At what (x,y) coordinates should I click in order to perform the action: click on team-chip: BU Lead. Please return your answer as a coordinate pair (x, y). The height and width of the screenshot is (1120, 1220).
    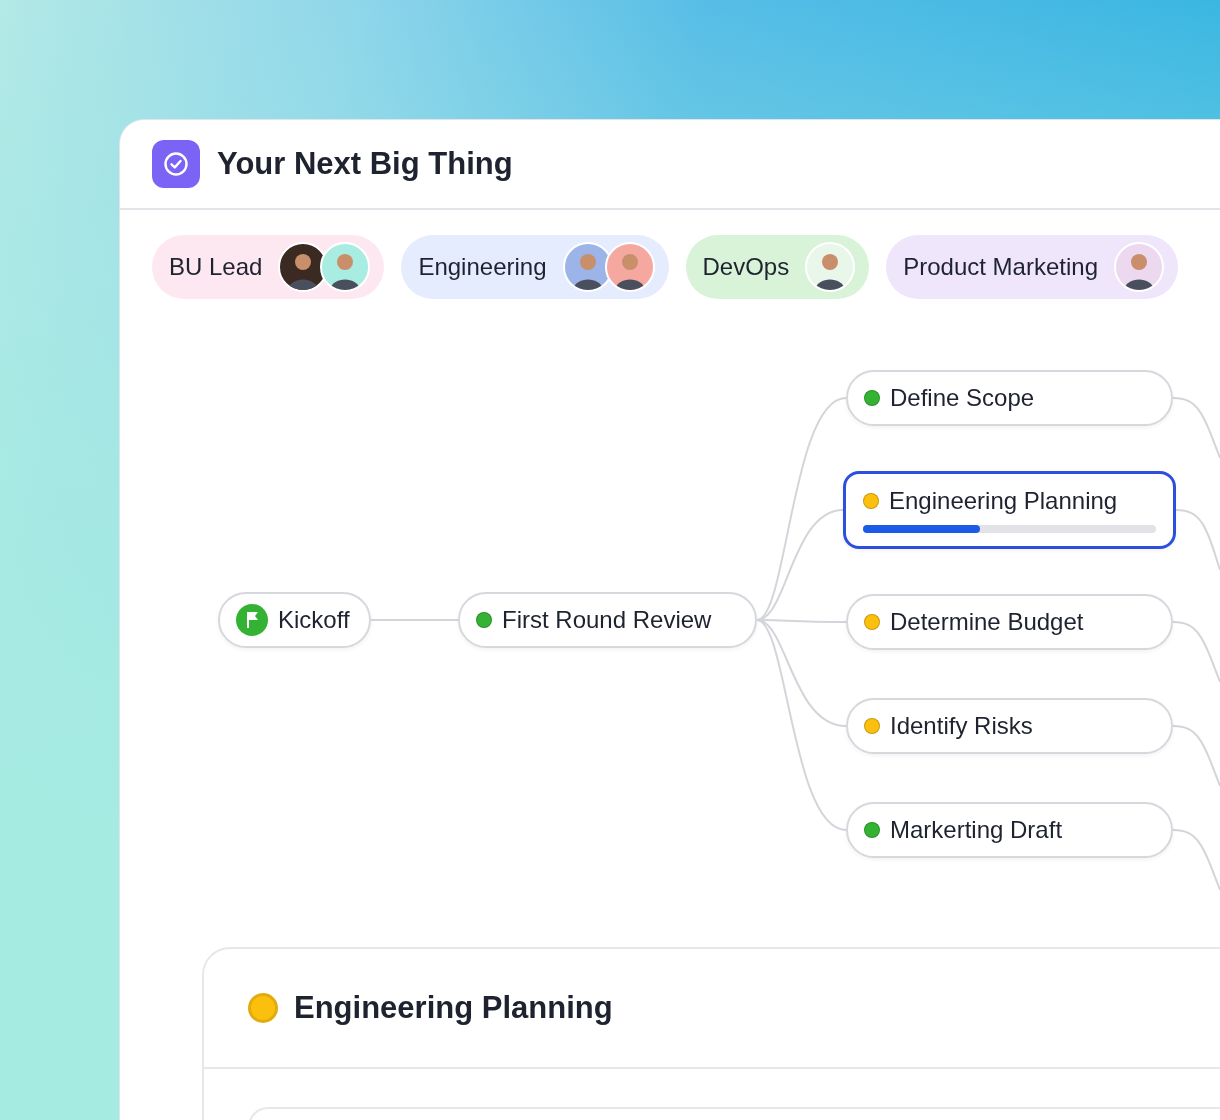
    Looking at the image, I should click on (268, 267).